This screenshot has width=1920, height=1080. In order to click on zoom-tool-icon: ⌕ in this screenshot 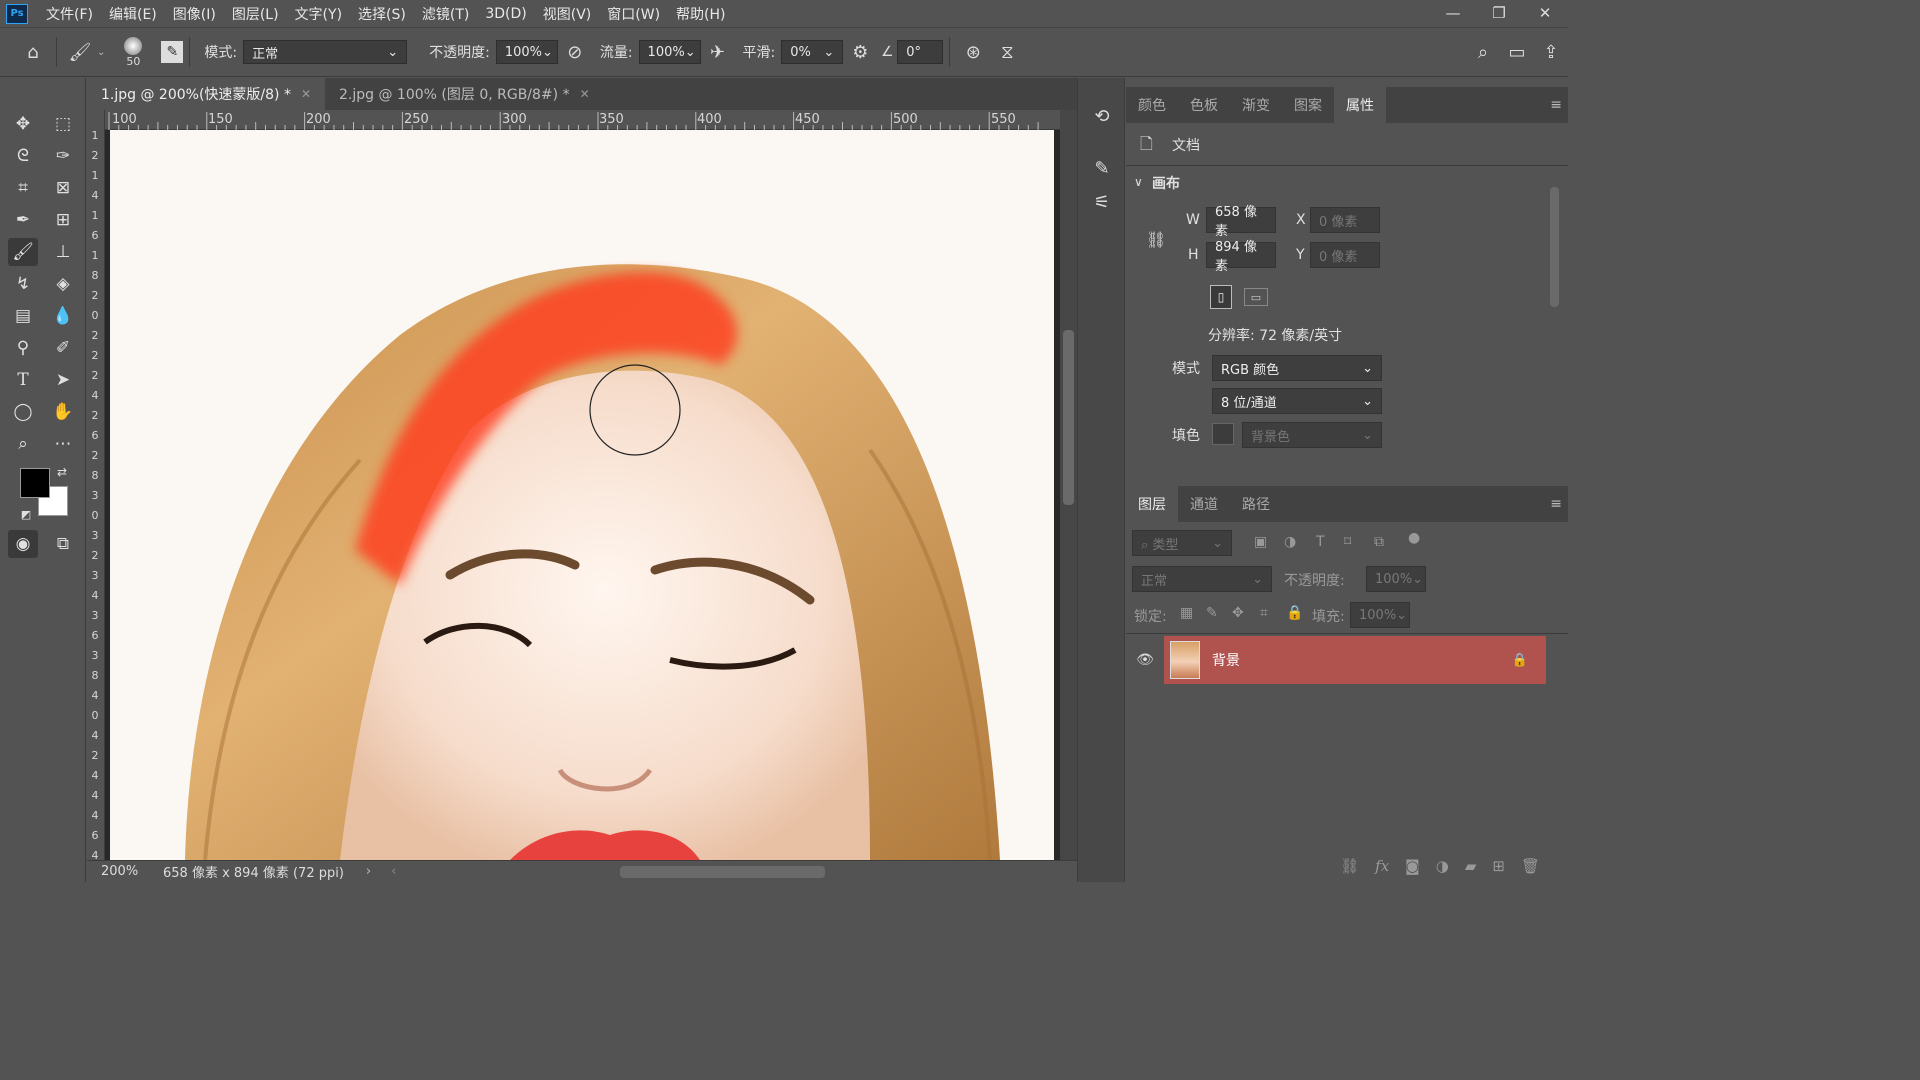, I will do `click(23, 444)`.